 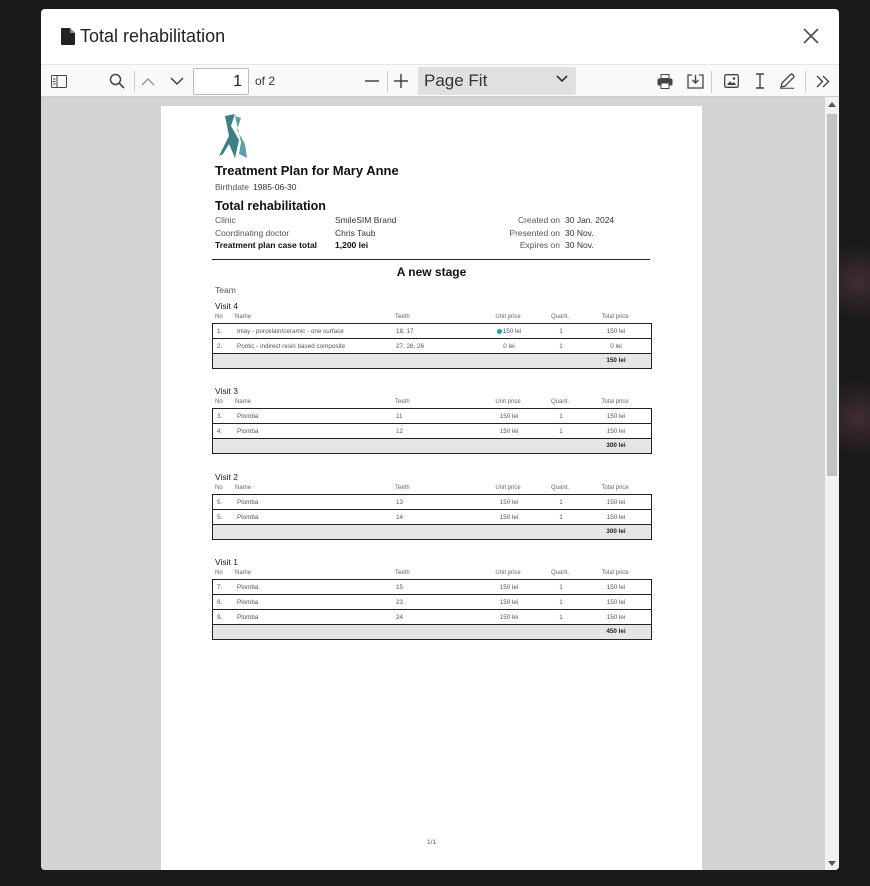 What do you see at coordinates (432, 416) in the screenshot?
I see `table-row: 3. Plomba 11 150 lei 1 150 lei` at bounding box center [432, 416].